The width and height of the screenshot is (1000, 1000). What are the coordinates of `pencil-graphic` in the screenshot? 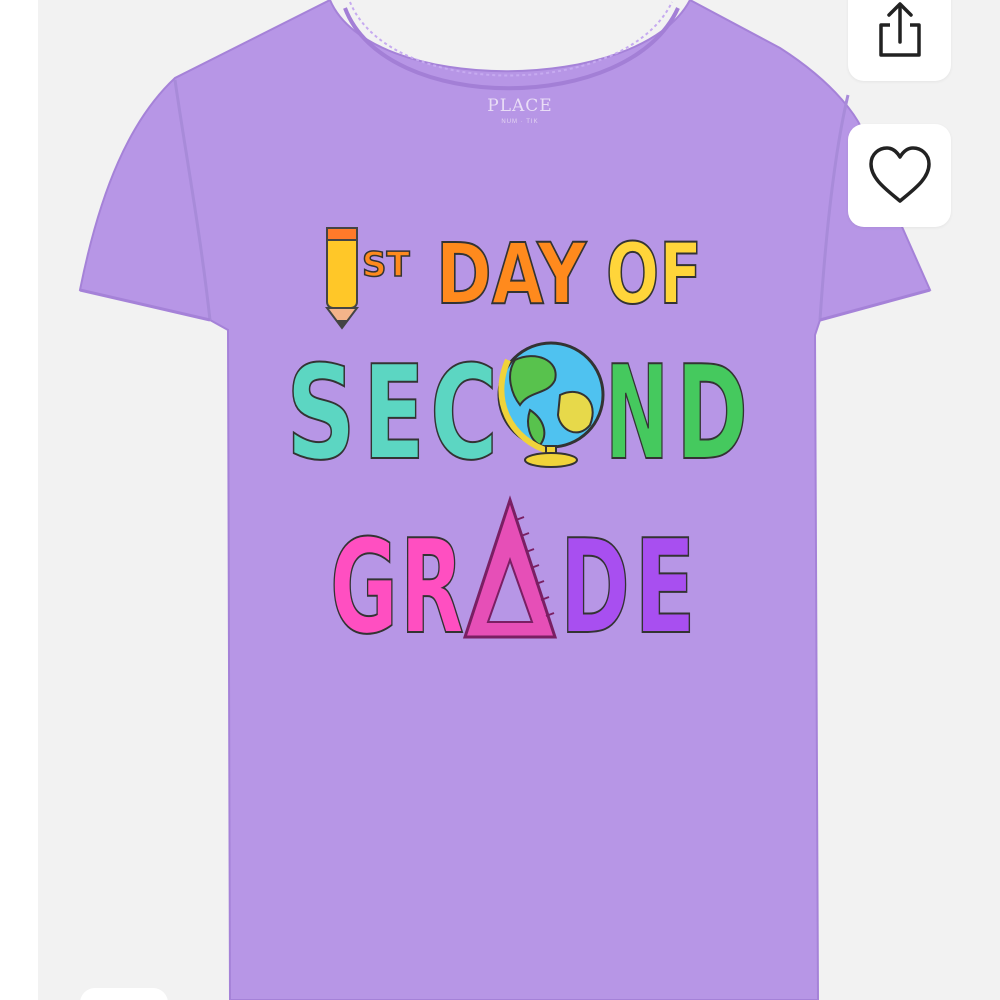 It's located at (342, 278).